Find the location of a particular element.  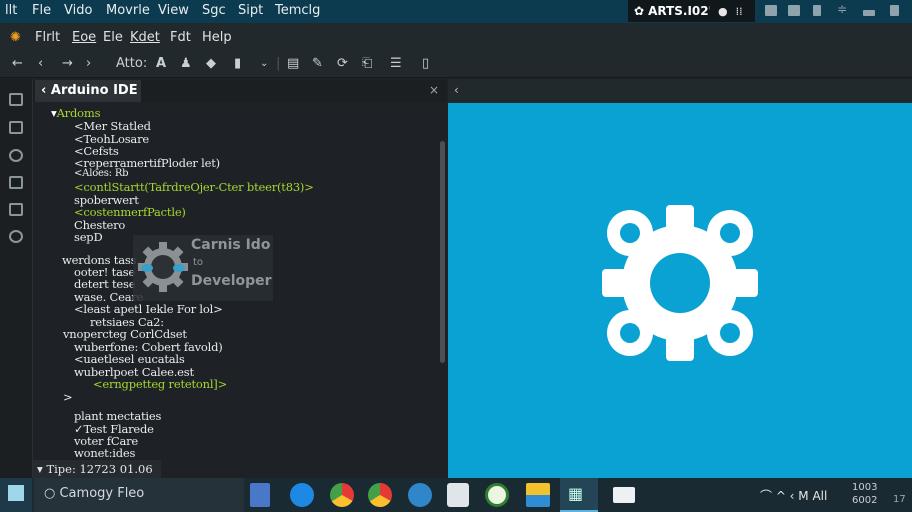

menu-video: Vido is located at coordinates (78, 10).